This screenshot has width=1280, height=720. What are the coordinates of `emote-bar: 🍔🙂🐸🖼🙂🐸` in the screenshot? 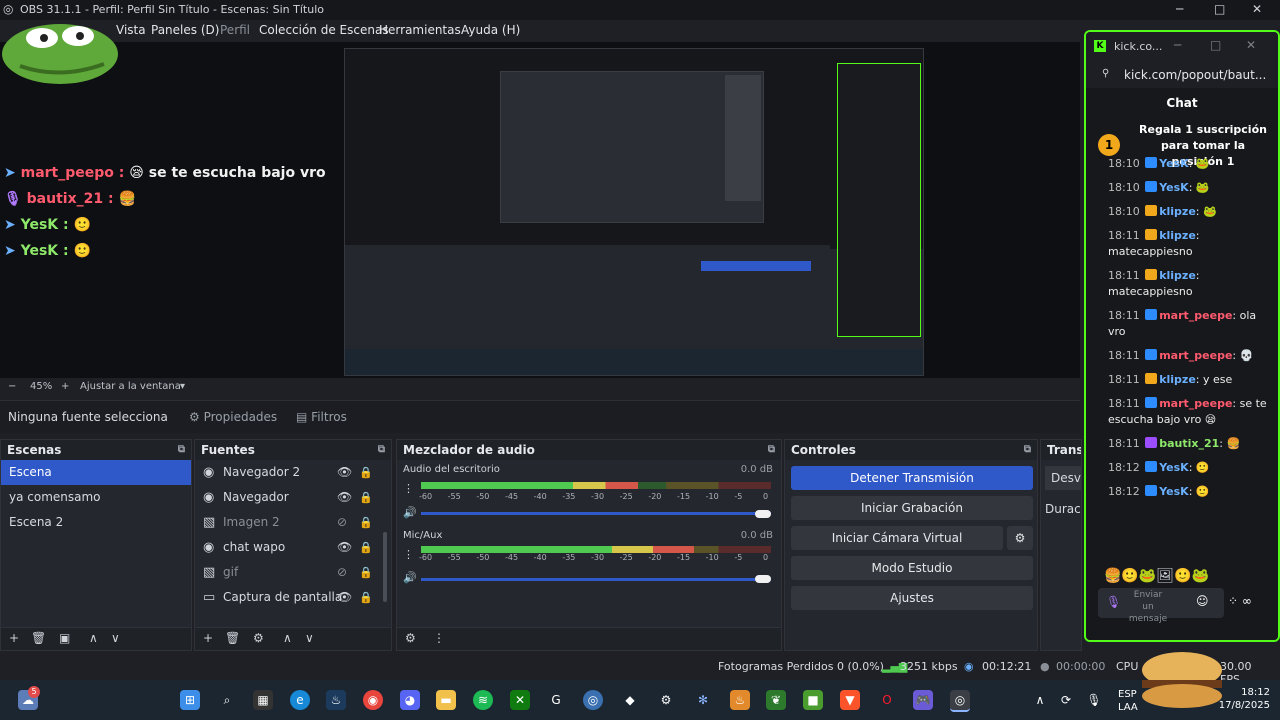 It's located at (1156, 576).